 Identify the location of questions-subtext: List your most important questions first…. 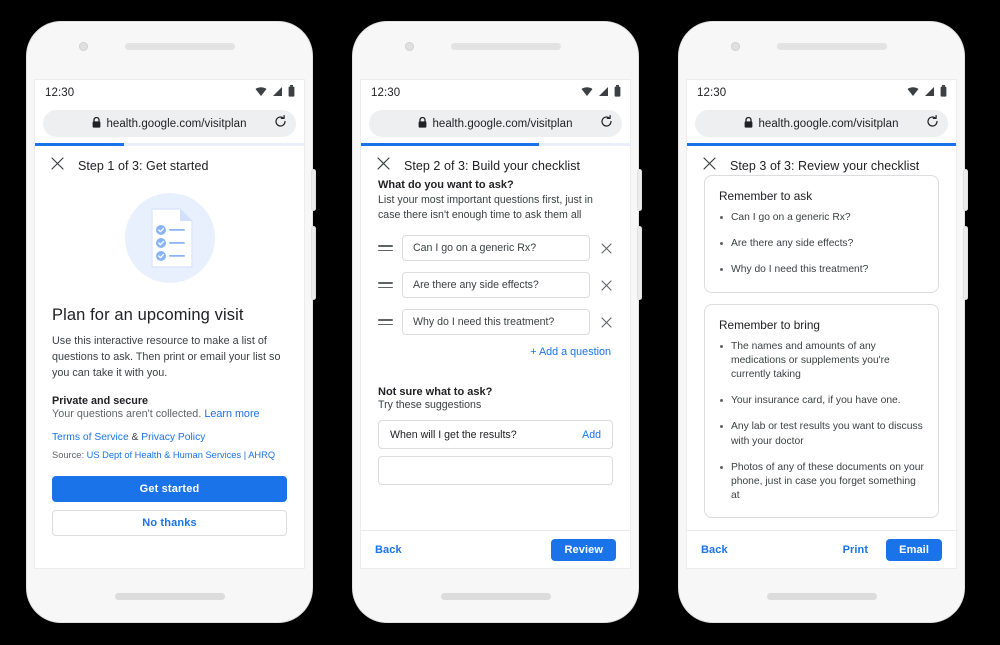
(485, 208).